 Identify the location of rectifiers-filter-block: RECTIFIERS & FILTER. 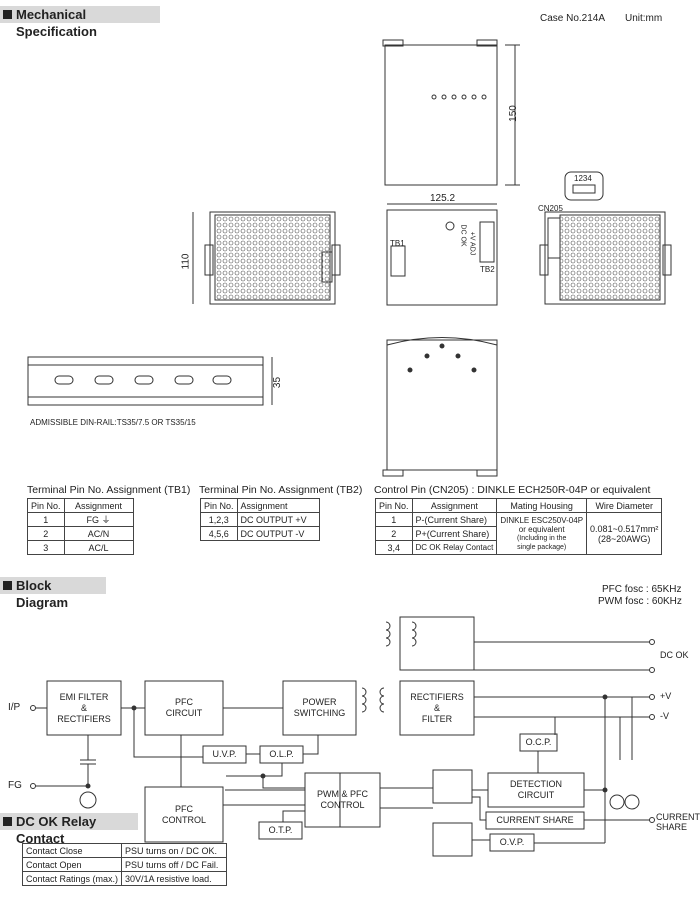
(437, 708).